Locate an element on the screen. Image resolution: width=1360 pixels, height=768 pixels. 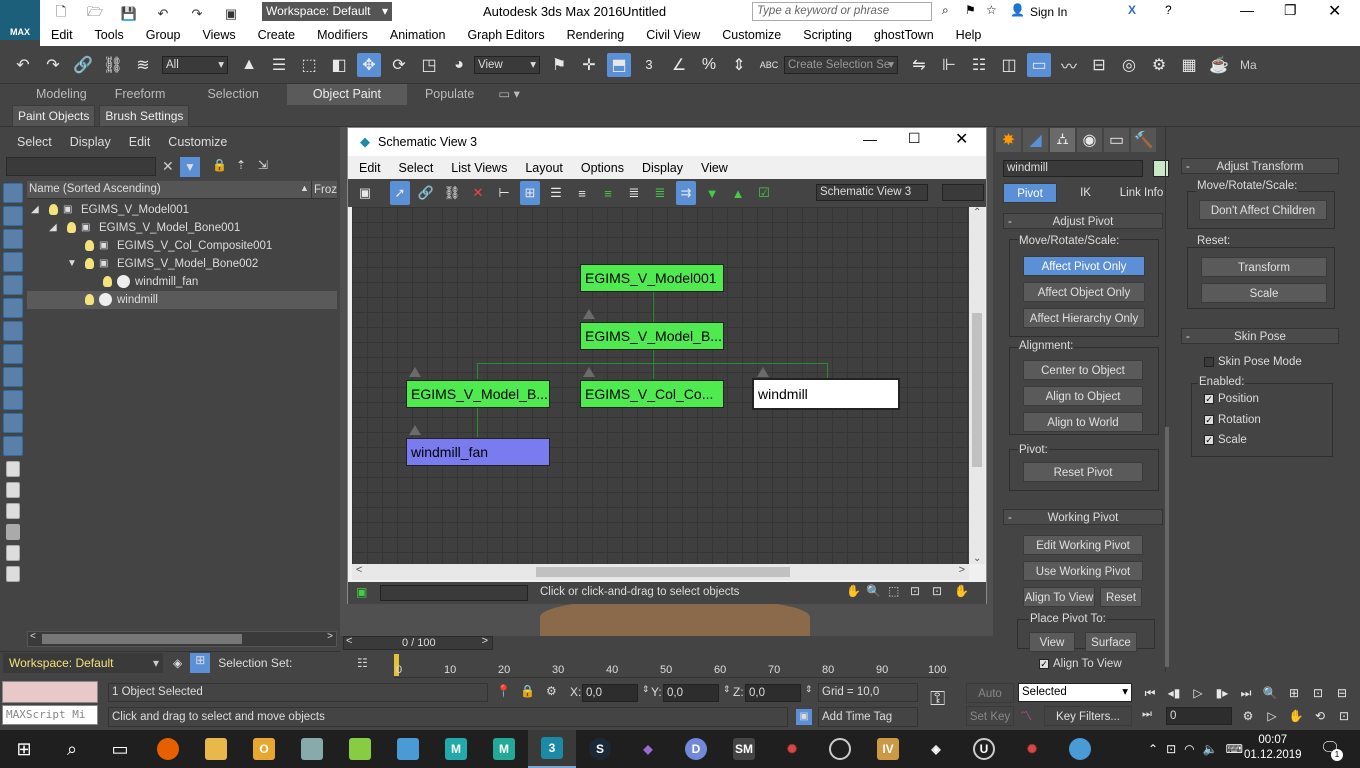
rect-selection-icon: ⬚ is located at coordinates (309, 65).